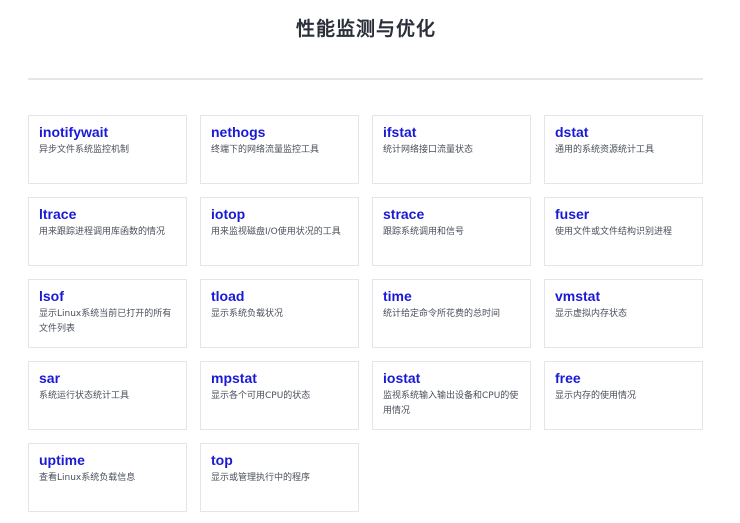  Describe the element at coordinates (107, 460) in the screenshot. I see `tool-name-link: uptime` at that location.